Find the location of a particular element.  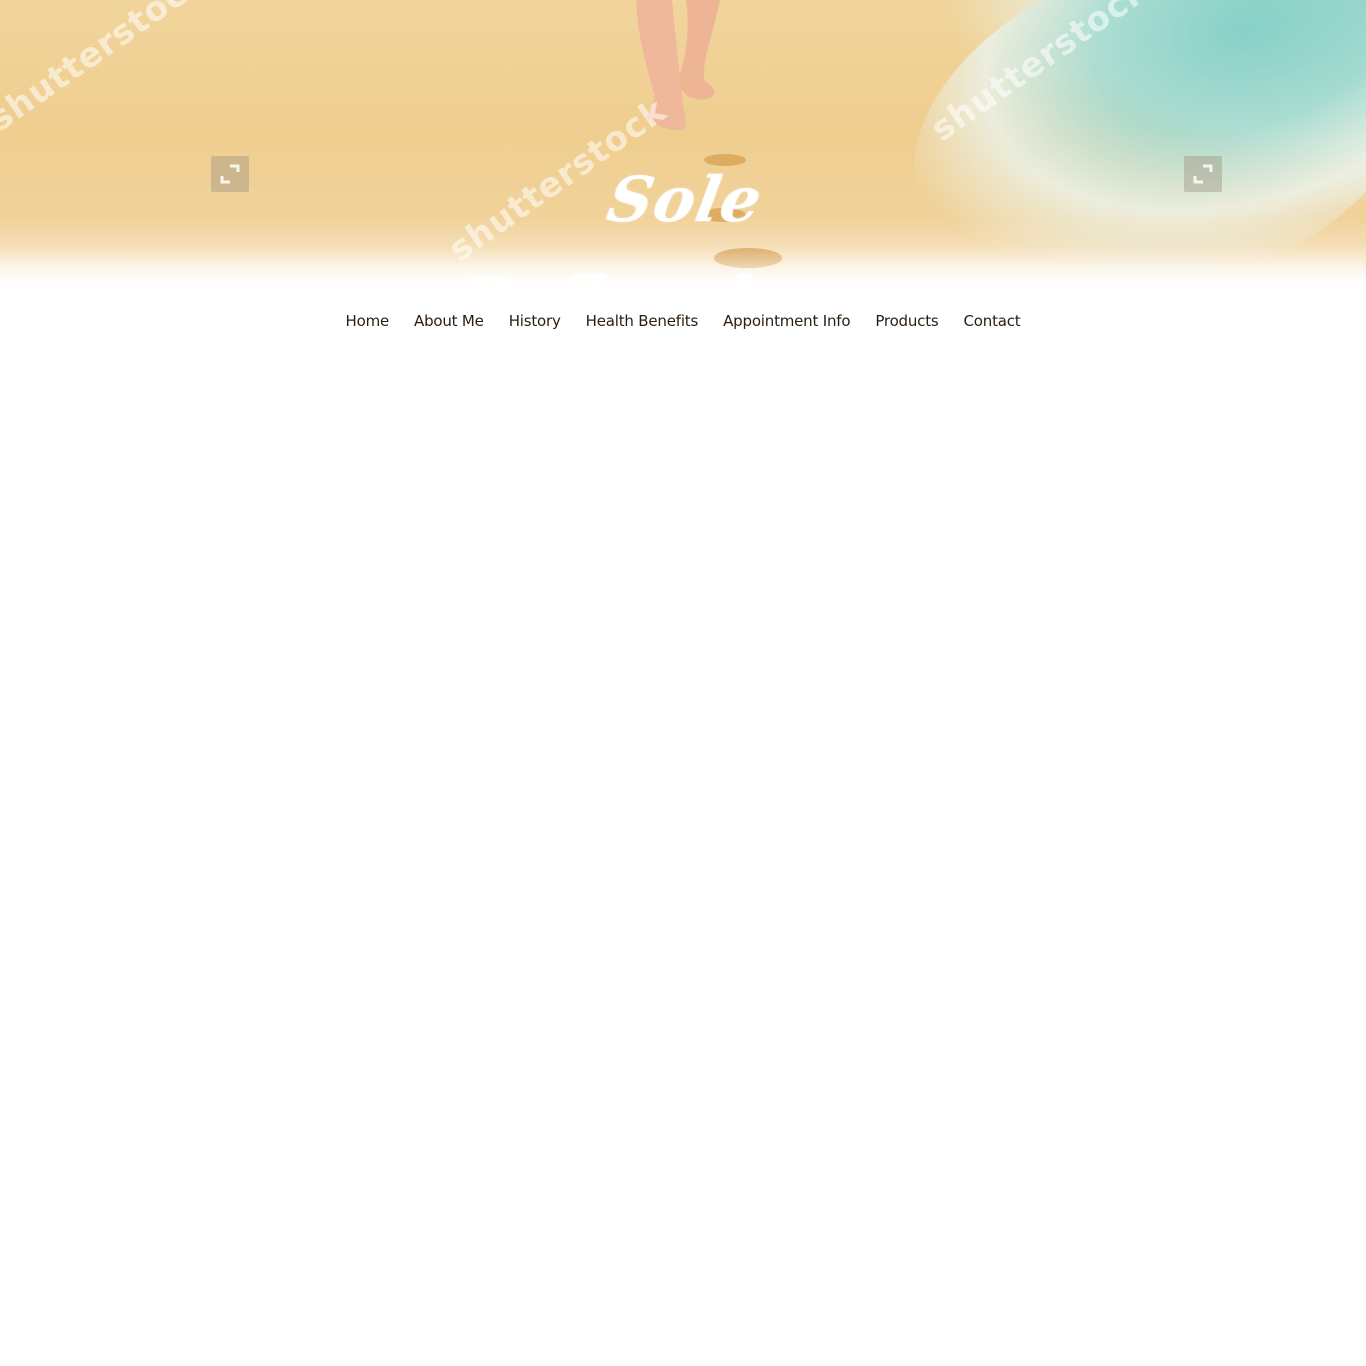

hero-fade is located at coordinates (683, 269).